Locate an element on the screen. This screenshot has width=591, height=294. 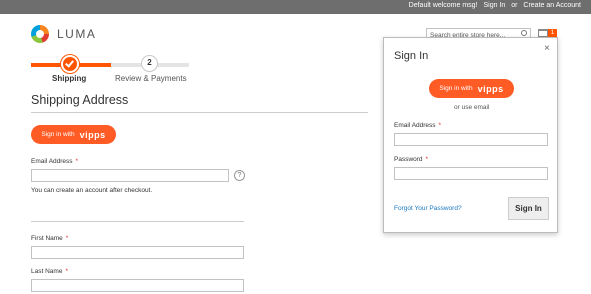
password-label: Password * is located at coordinates (411, 159).